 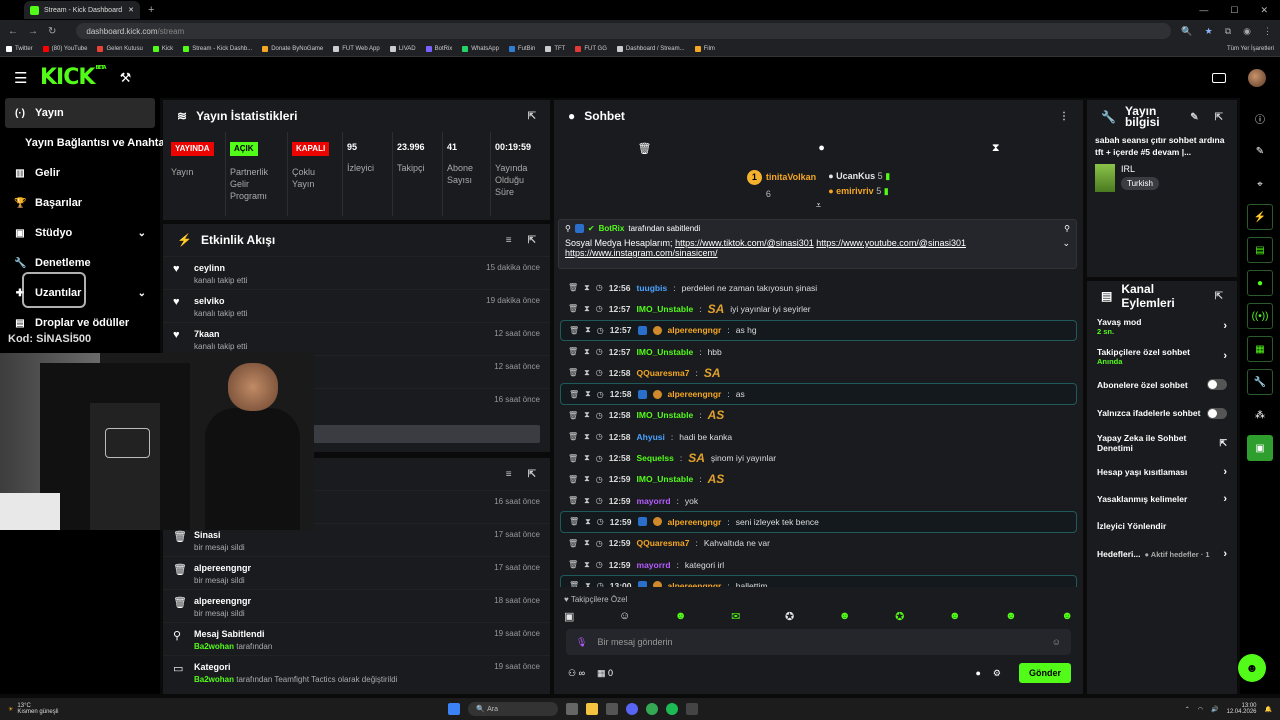 I want to click on pinned-link-youtube: https://www.youtube.com/@sinasi301, so click(x=891, y=243).